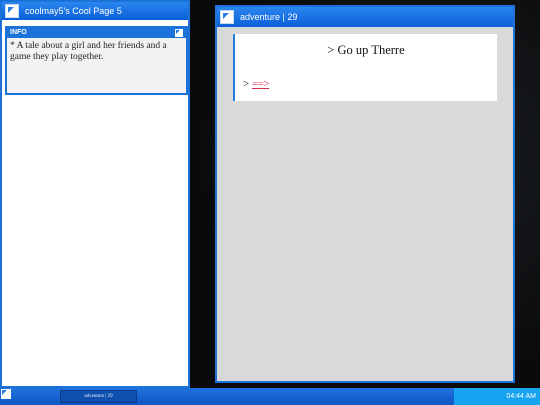  Describe the element at coordinates (365, 67) in the screenshot. I see `story-page: > Go up Therre > ==>` at that location.